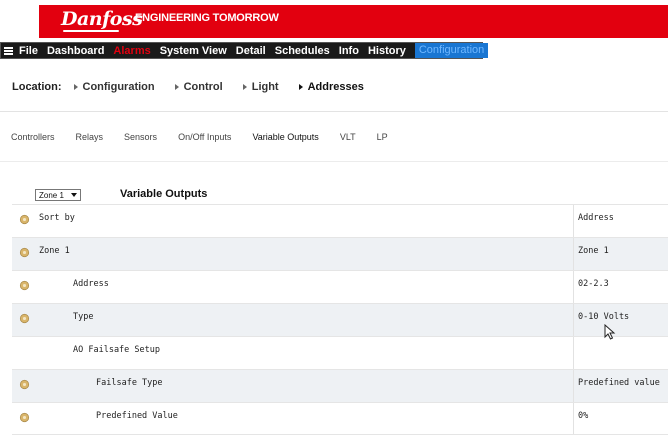  Describe the element at coordinates (583, 416) in the screenshot. I see `row-value: 0%` at that location.